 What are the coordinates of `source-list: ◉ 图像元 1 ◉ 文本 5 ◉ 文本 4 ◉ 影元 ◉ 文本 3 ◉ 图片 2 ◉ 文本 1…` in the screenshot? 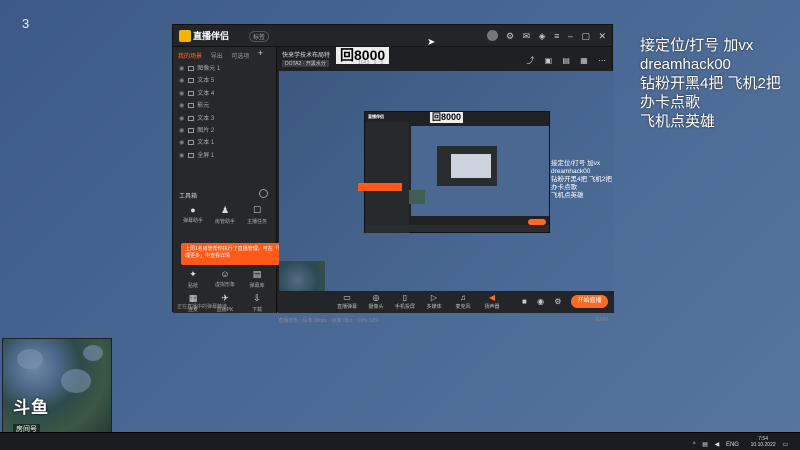 It's located at (224, 112).